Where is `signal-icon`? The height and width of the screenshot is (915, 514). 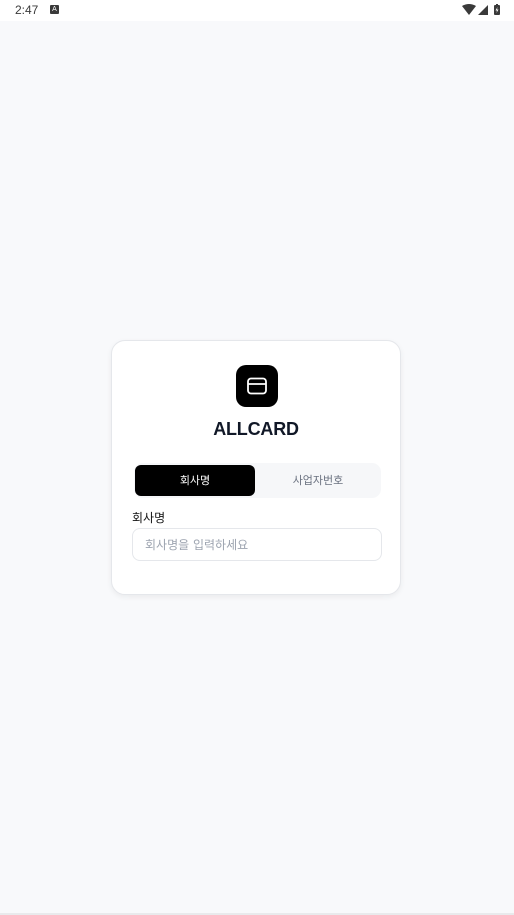 signal-icon is located at coordinates (483, 10).